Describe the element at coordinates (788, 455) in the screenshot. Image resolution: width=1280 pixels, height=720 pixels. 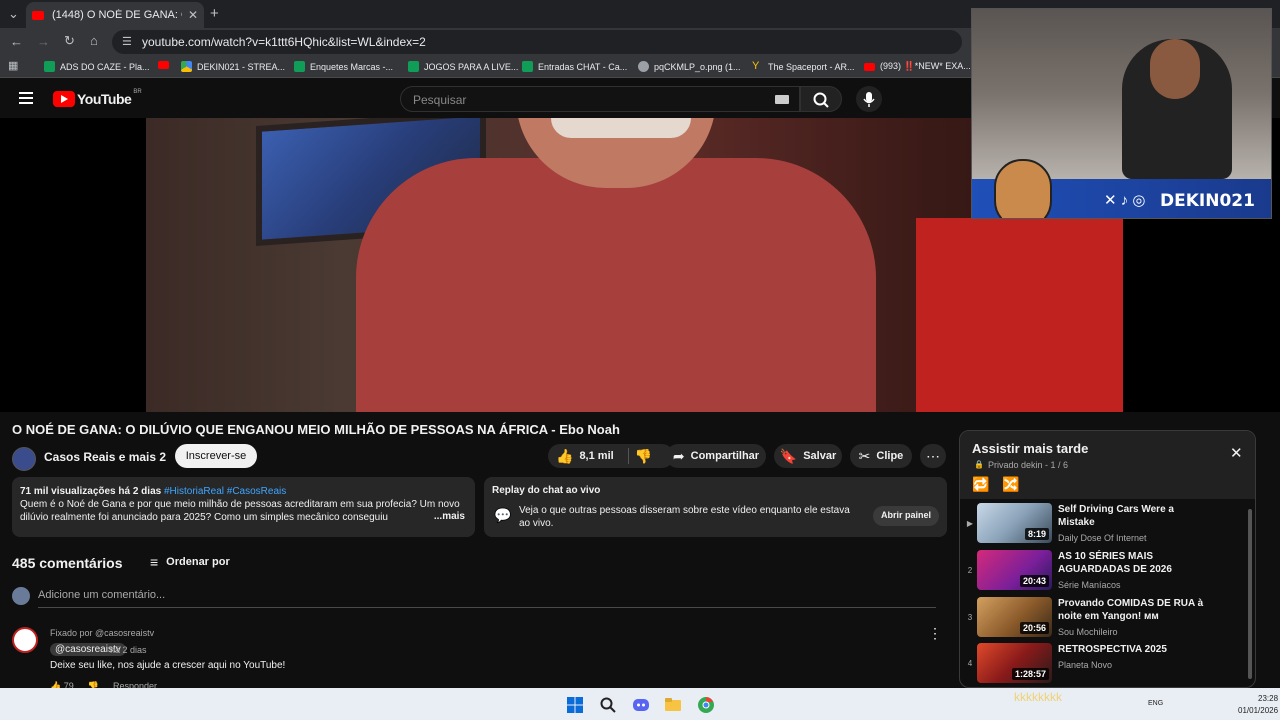
I see `bookmark-icon: 🔖` at that location.